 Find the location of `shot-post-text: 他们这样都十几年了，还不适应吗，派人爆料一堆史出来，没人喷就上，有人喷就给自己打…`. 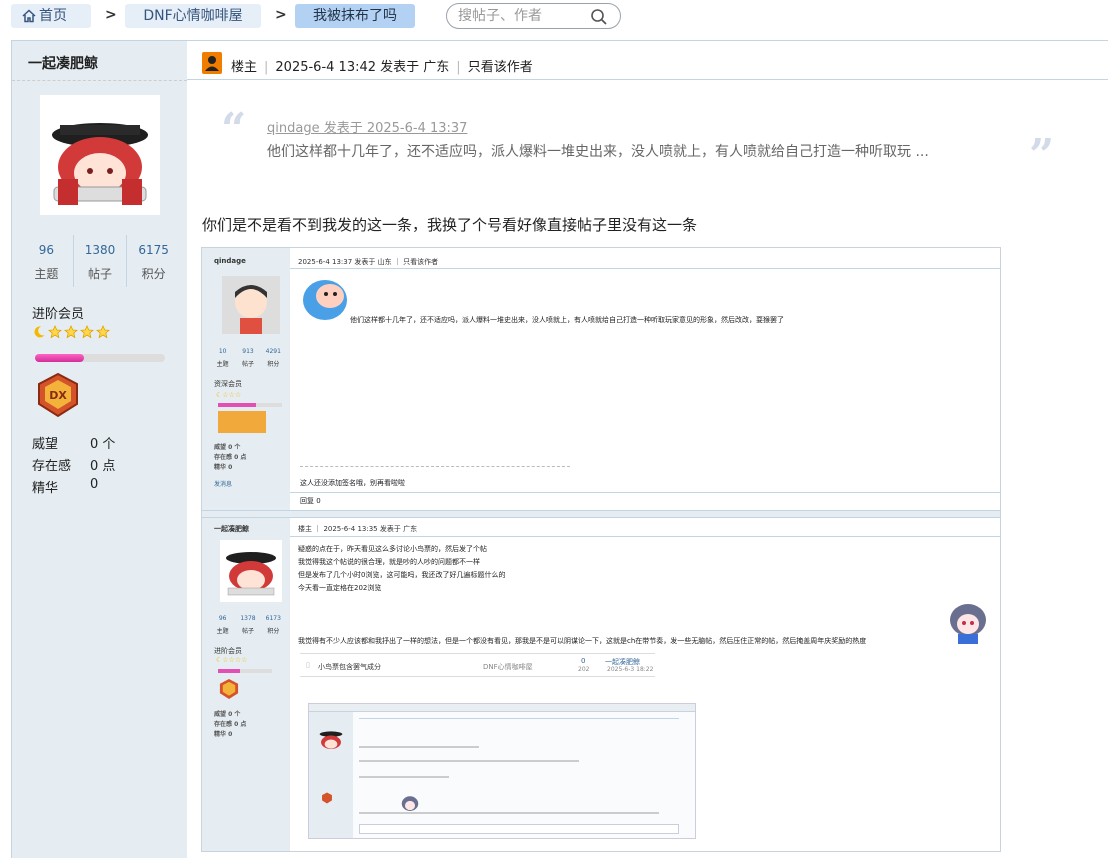

shot-post-text: 他们这样都十几年了，还不适应吗，派人爆料一堆史出来，没人喷就上，有人喷就给自己打… is located at coordinates (567, 320).